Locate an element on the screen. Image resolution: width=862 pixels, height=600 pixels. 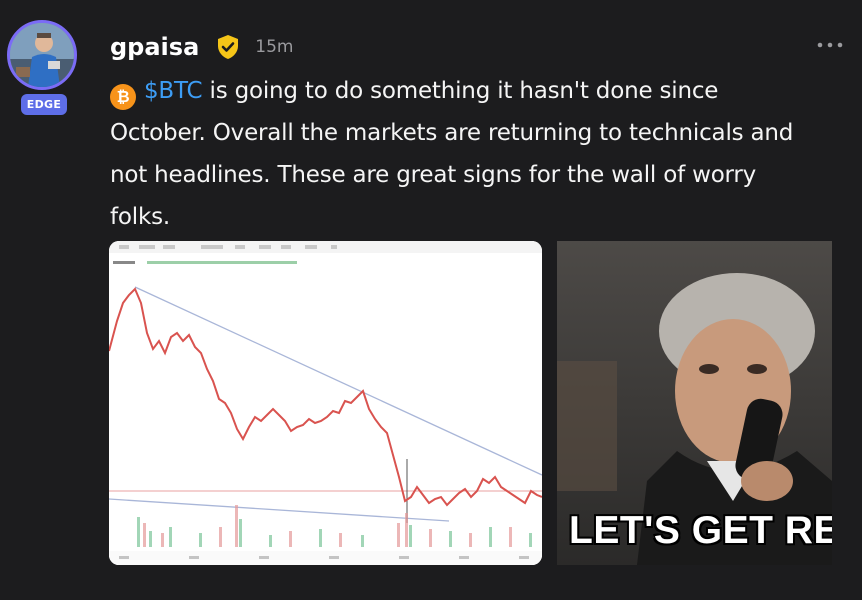
post-text-line: folks. is located at coordinates (140, 217).